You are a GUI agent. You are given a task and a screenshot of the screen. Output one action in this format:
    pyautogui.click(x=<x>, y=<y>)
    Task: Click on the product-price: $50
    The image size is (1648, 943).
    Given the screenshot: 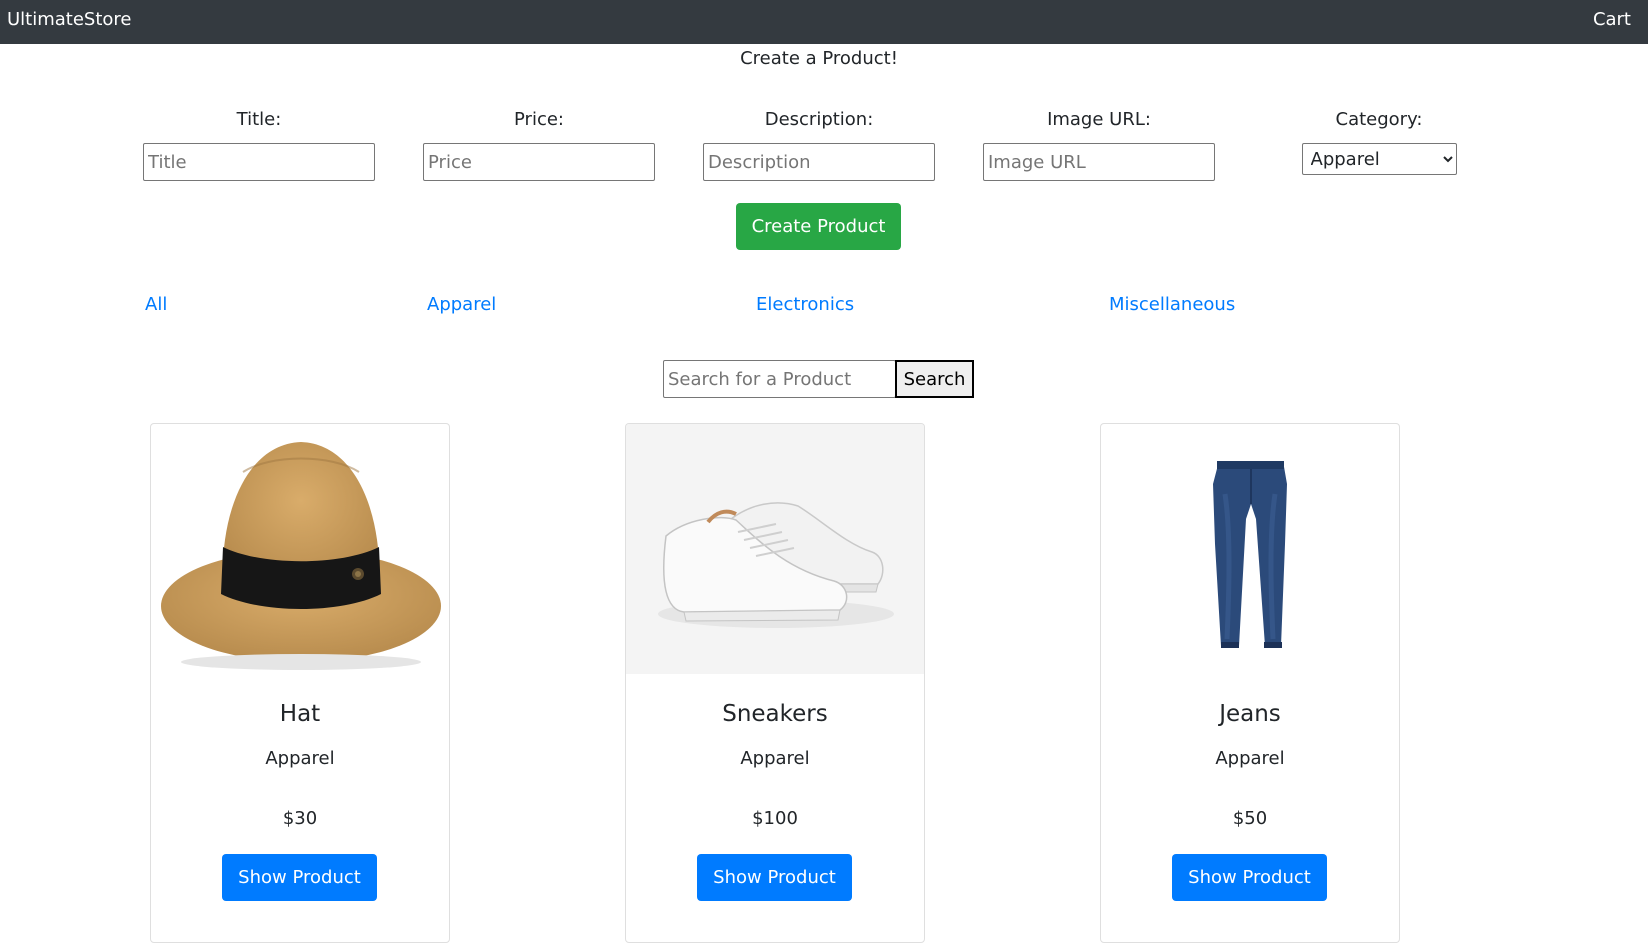 What is the action you would take?
    pyautogui.click(x=1250, y=818)
    